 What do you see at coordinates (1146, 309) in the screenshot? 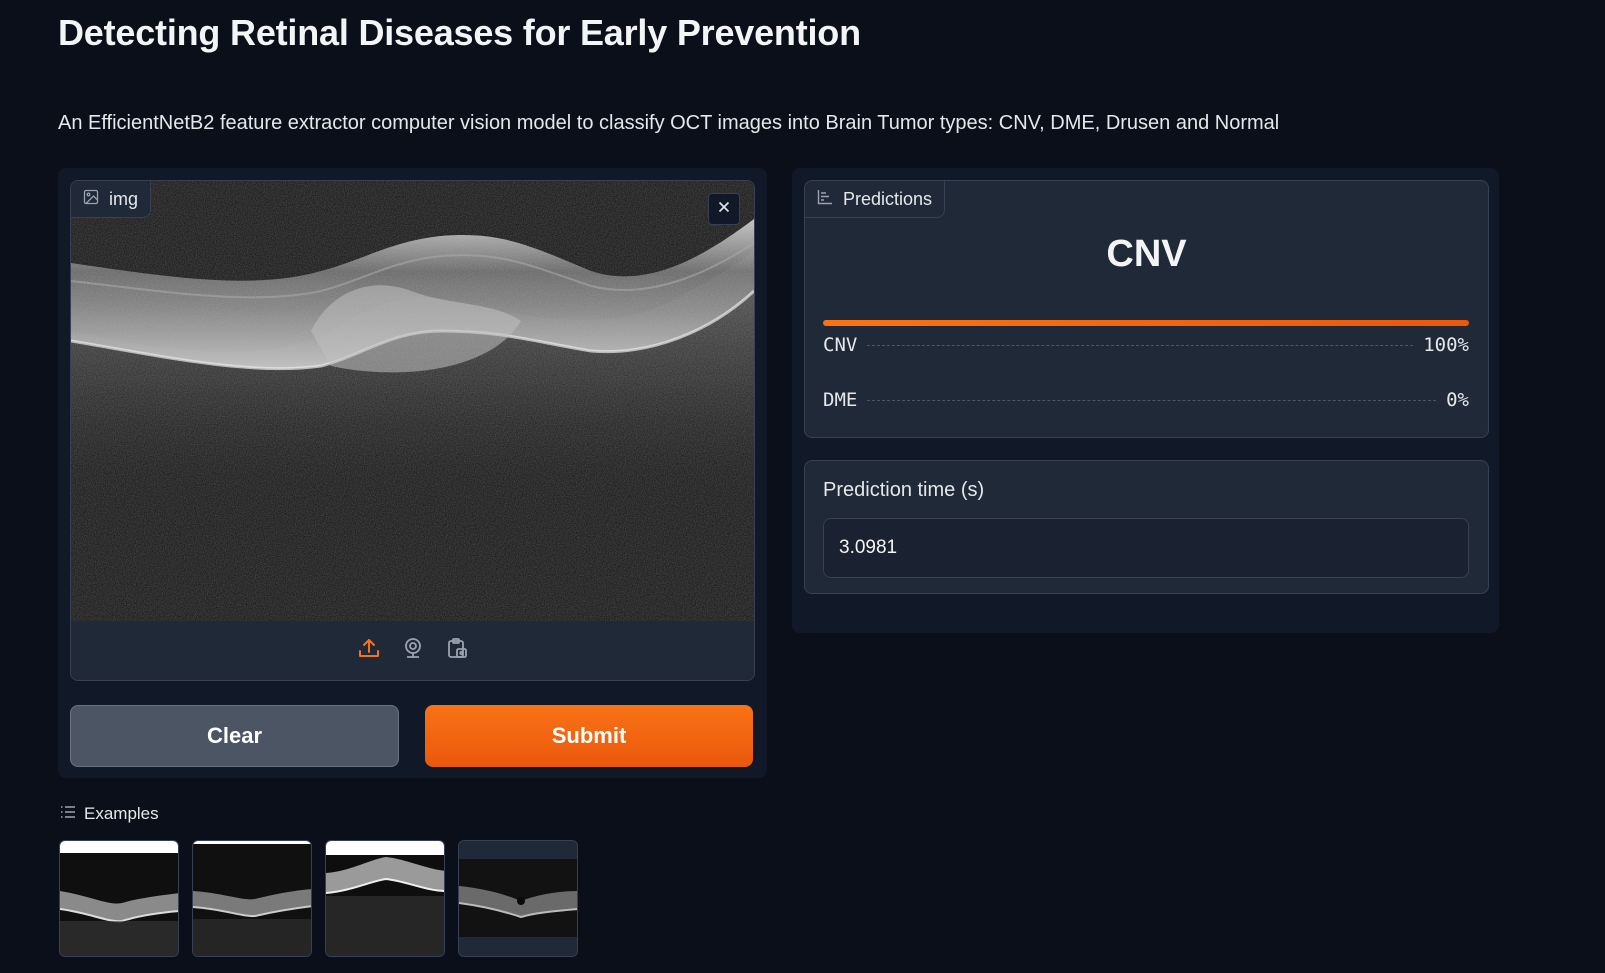
I see `predictions-output: Predictions CNV CNV 100% DME 0%` at bounding box center [1146, 309].